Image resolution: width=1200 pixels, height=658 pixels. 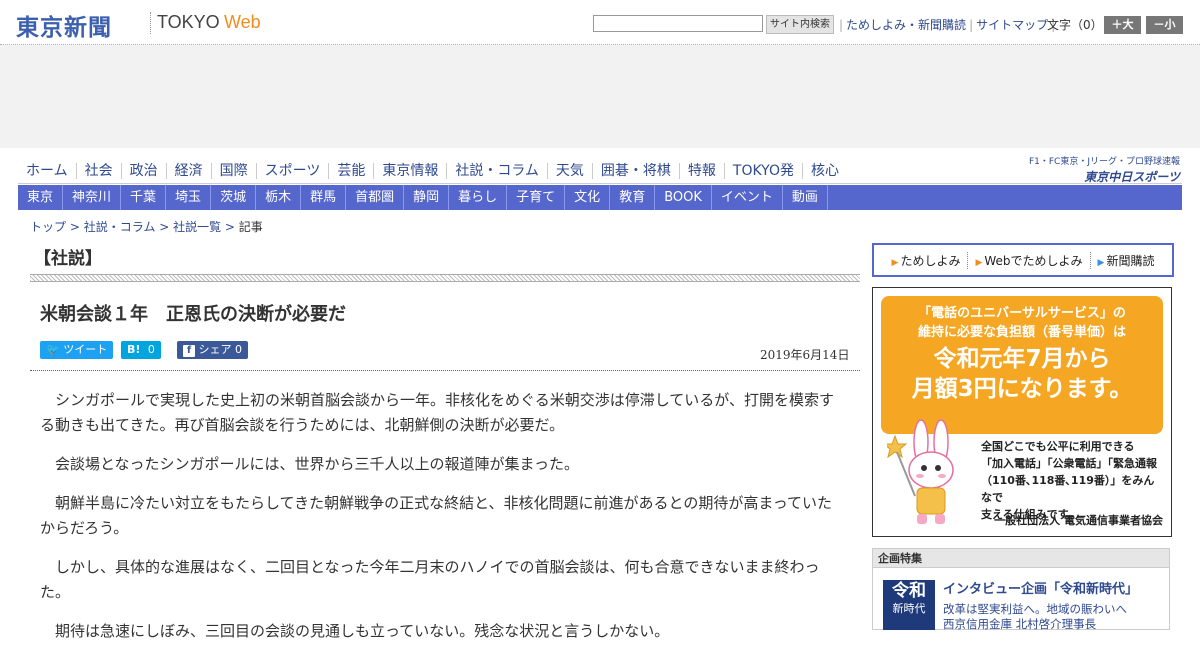 What do you see at coordinates (197, 227) in the screenshot?
I see `breadcrumb-editorial-list: 社説一覧` at bounding box center [197, 227].